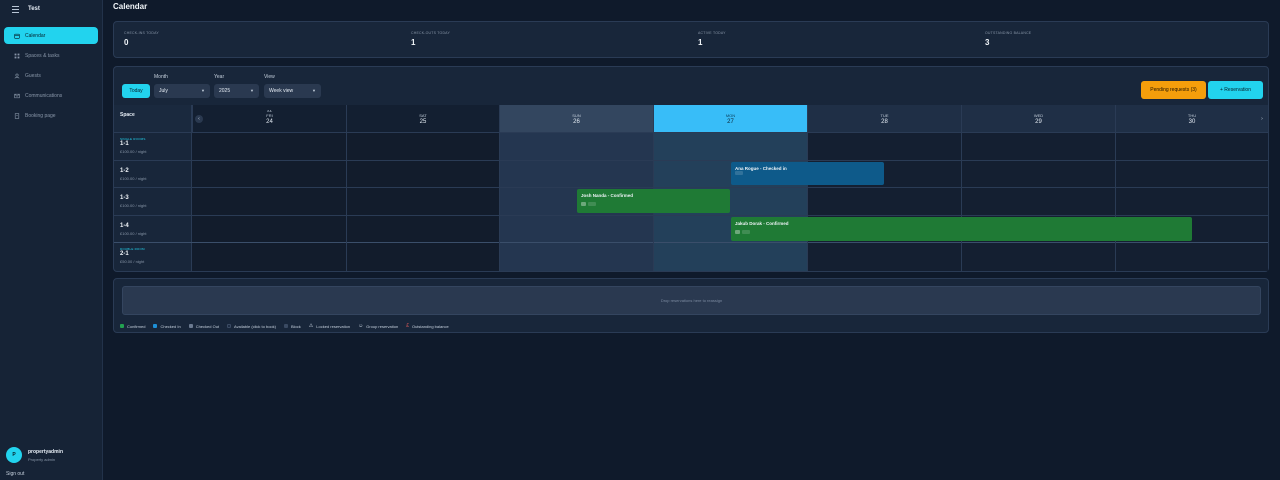  I want to click on day-name: THU, so click(1192, 115).